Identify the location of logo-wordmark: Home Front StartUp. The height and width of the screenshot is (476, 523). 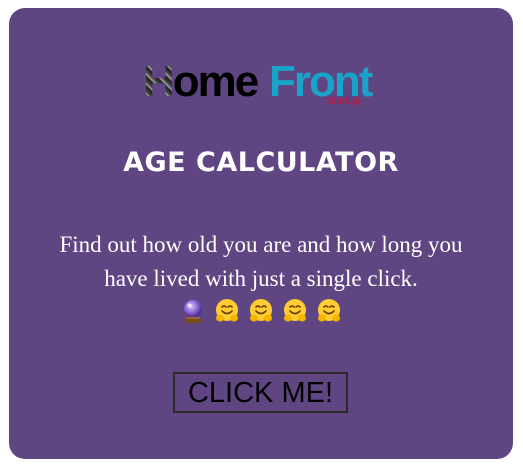
(263, 86).